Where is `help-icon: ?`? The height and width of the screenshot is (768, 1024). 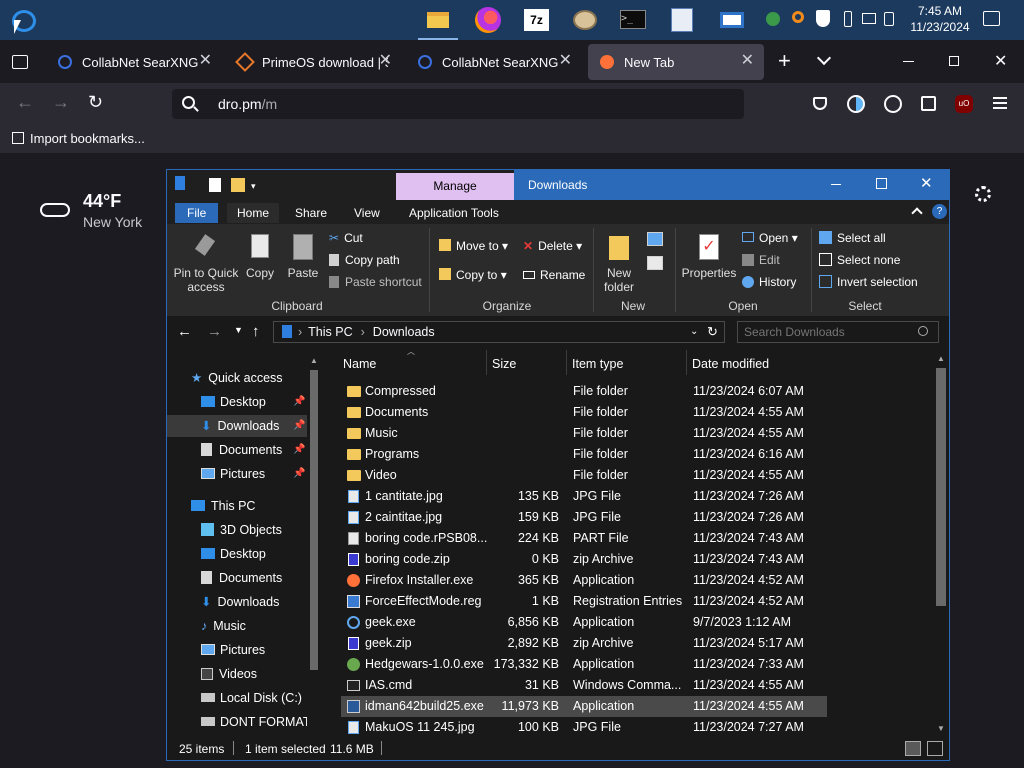 help-icon: ? is located at coordinates (939, 211).